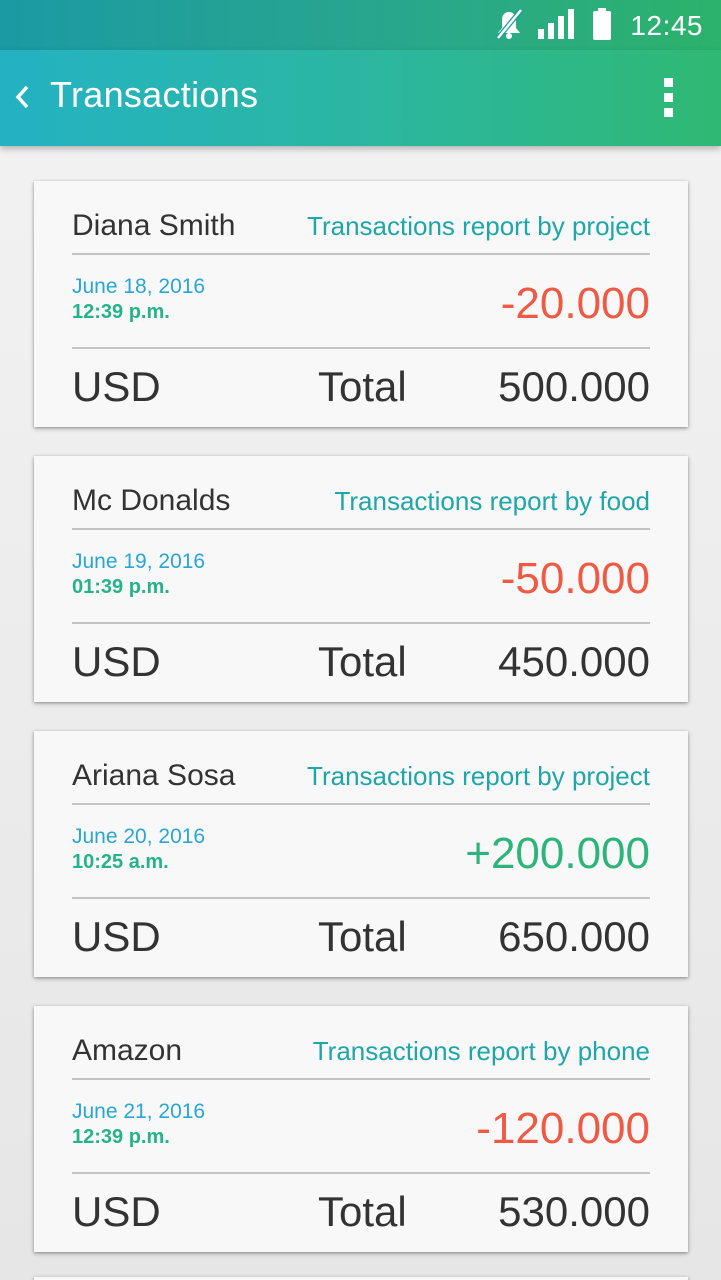 This screenshot has height=1280, width=721. I want to click on status-bar: 12:45, so click(360, 25).